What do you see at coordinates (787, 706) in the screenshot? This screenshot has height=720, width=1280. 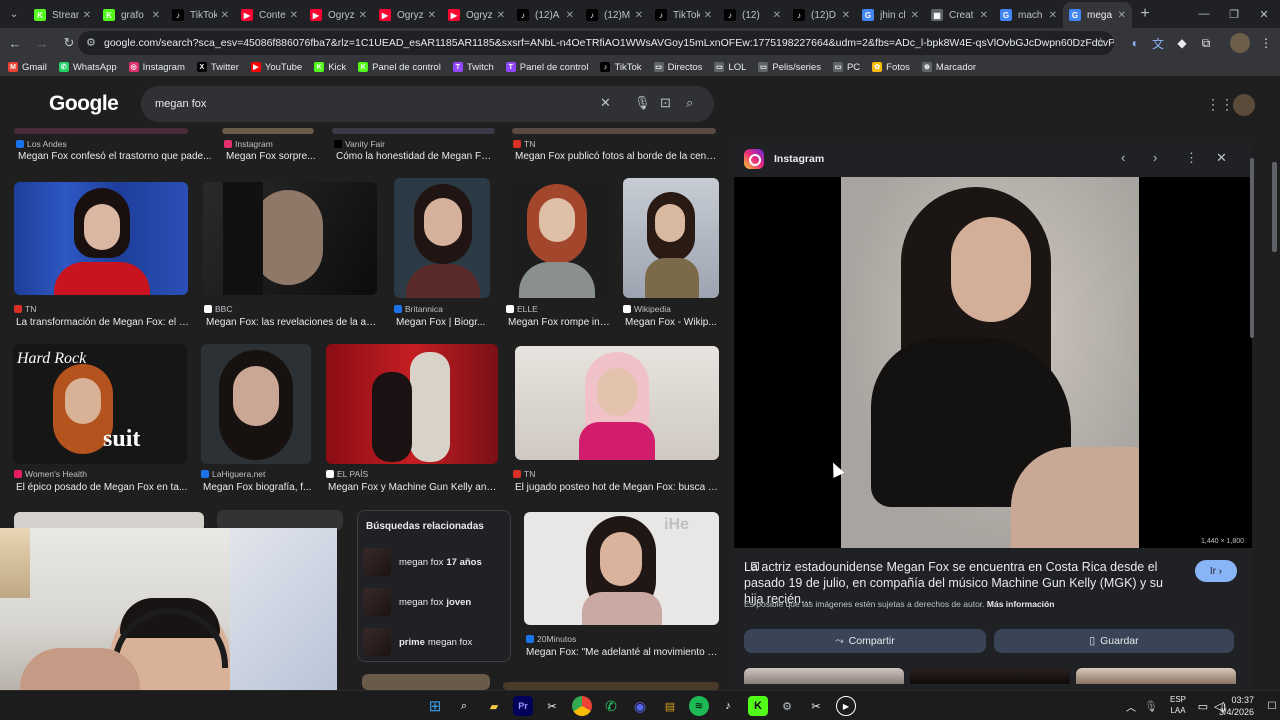 I see `settings-gear-icon: ⚙` at bounding box center [787, 706].